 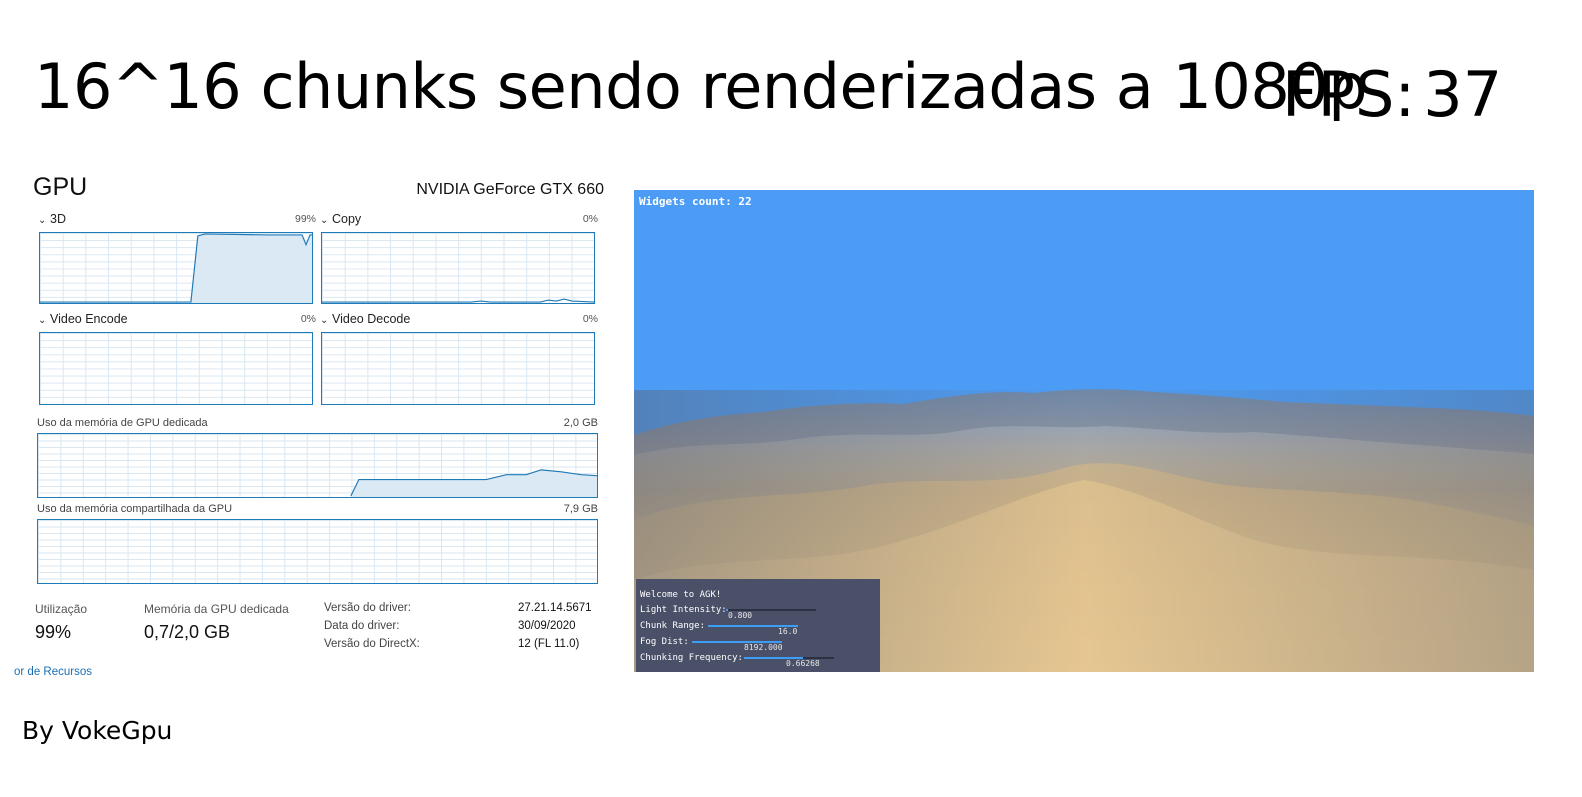 I want to click on byline: By VokeGpu, so click(x=97, y=730).